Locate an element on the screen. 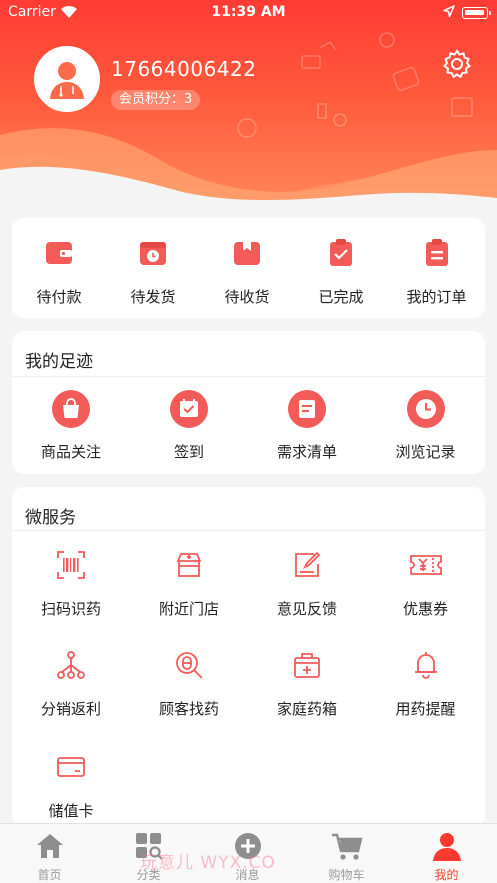 This screenshot has width=497, height=883. service-label: 顾客找药 is located at coordinates (188, 709).